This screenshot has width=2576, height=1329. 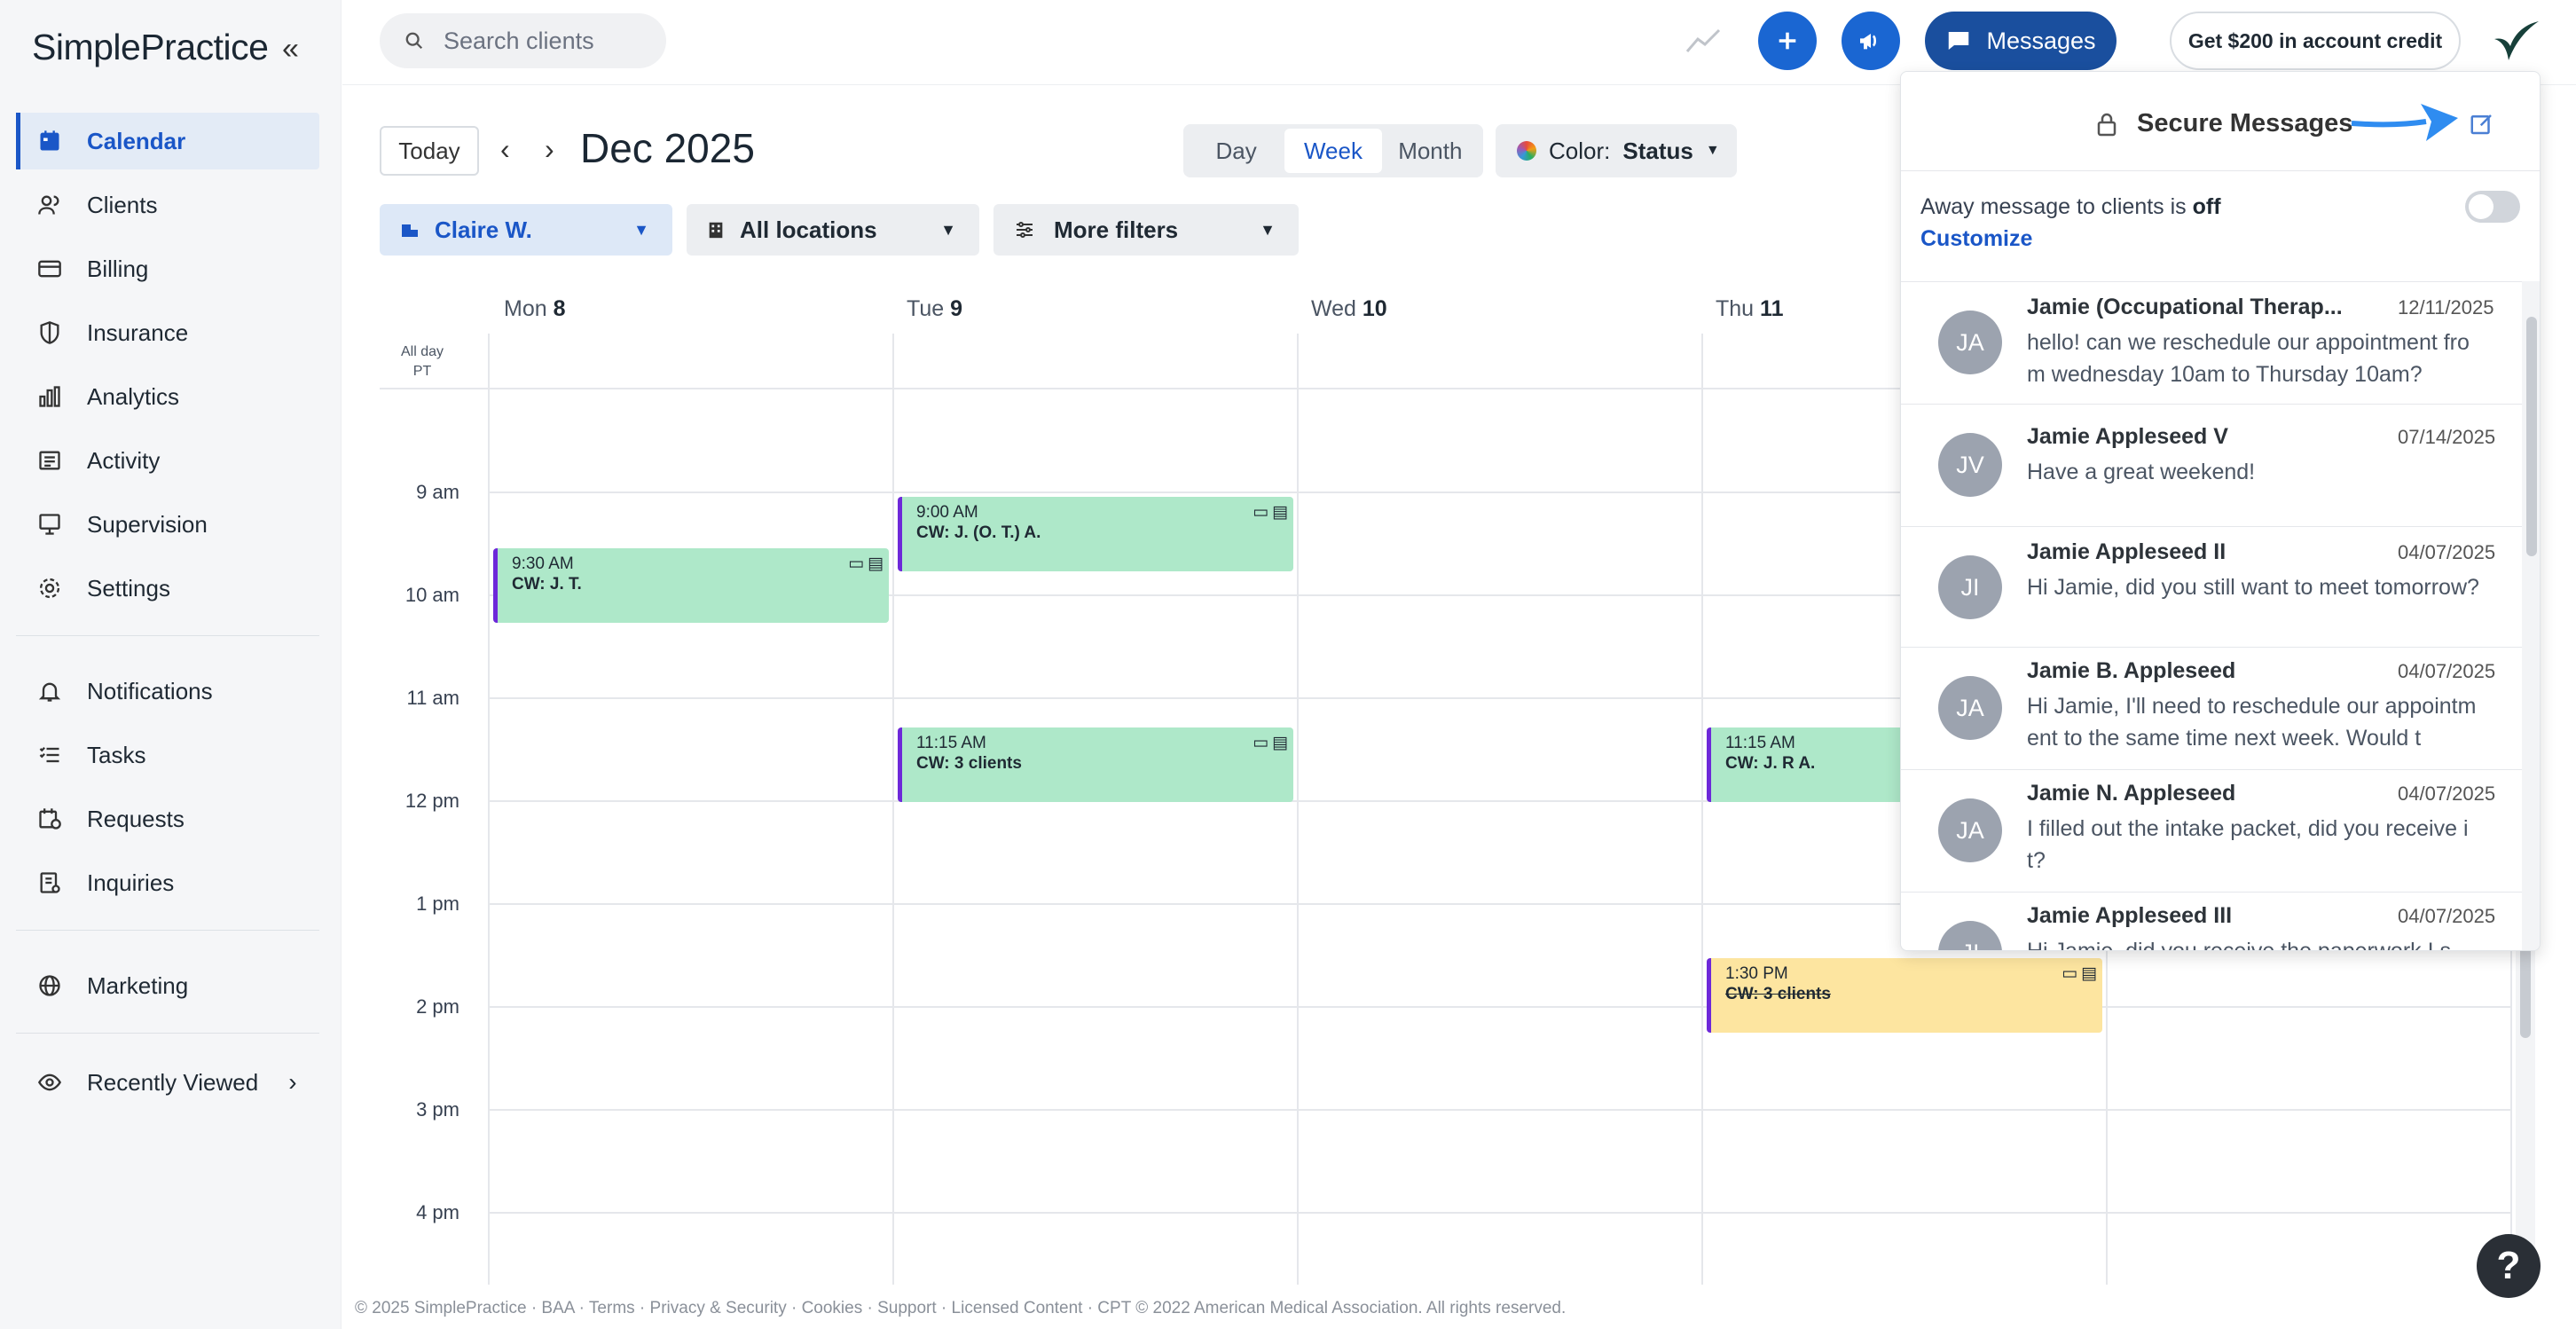 I want to click on sidebar-item-marketing: Marketing, so click(x=167, y=985).